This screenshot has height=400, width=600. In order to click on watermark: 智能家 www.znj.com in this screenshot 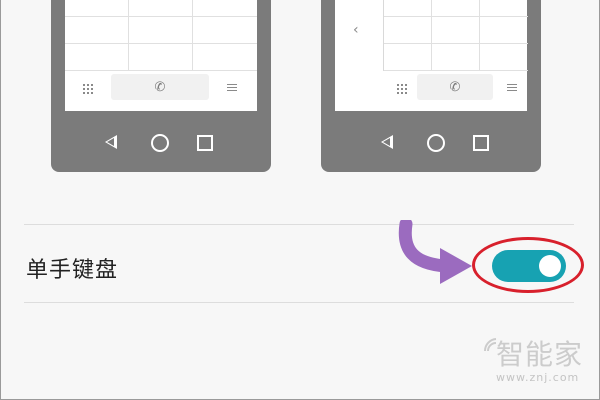, I will do `click(538, 363)`.